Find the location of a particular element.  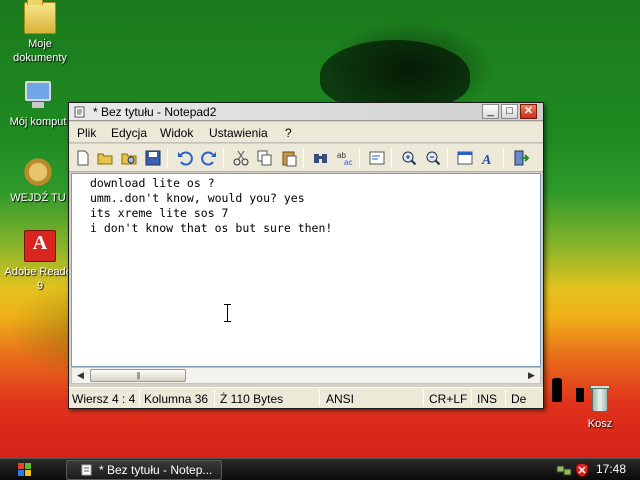

status-insert-mode: INS is located at coordinates (487, 399).